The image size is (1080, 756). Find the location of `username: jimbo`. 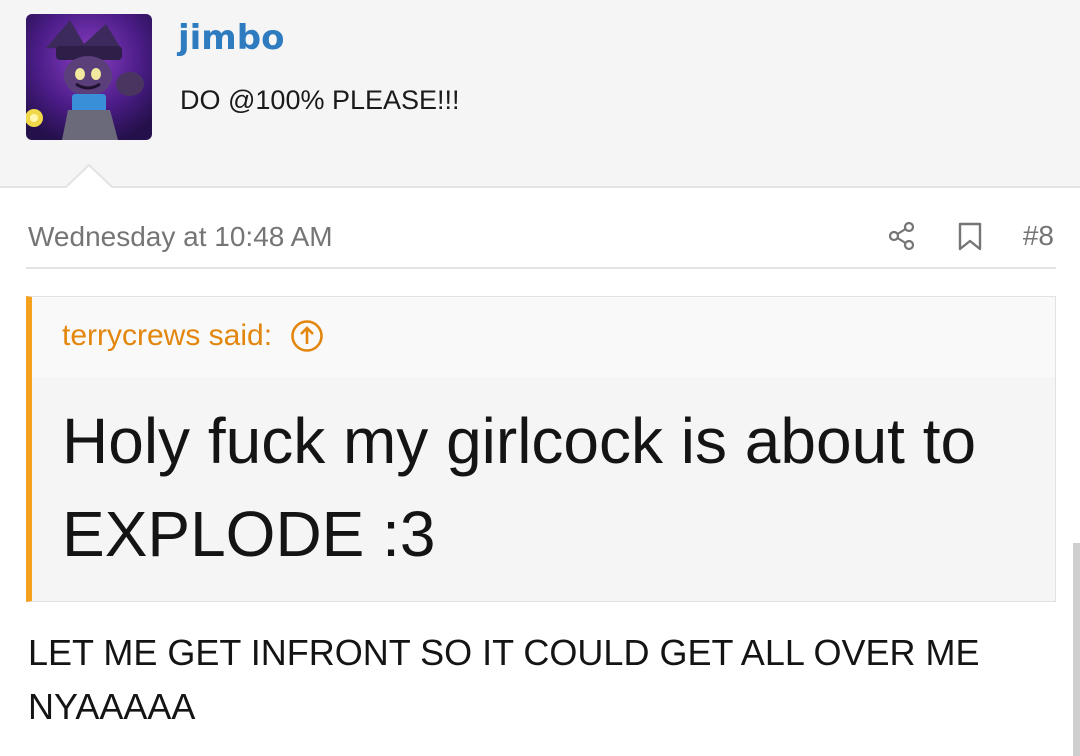

username: jimbo is located at coordinates (231, 38).